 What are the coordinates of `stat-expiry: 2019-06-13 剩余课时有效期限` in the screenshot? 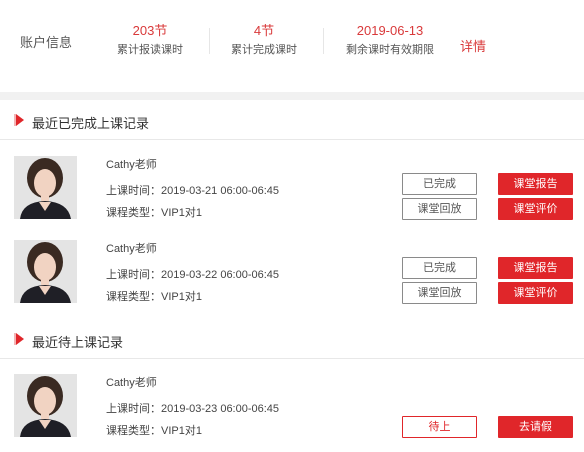 It's located at (390, 39).